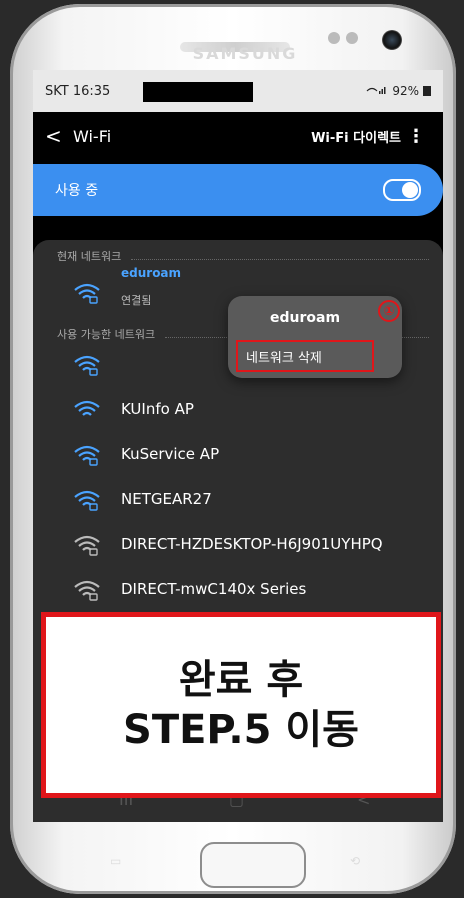 The width and height of the screenshot is (464, 898). I want to click on wifi-direct-button: Wi-Fi 다이렉트, so click(356, 136).